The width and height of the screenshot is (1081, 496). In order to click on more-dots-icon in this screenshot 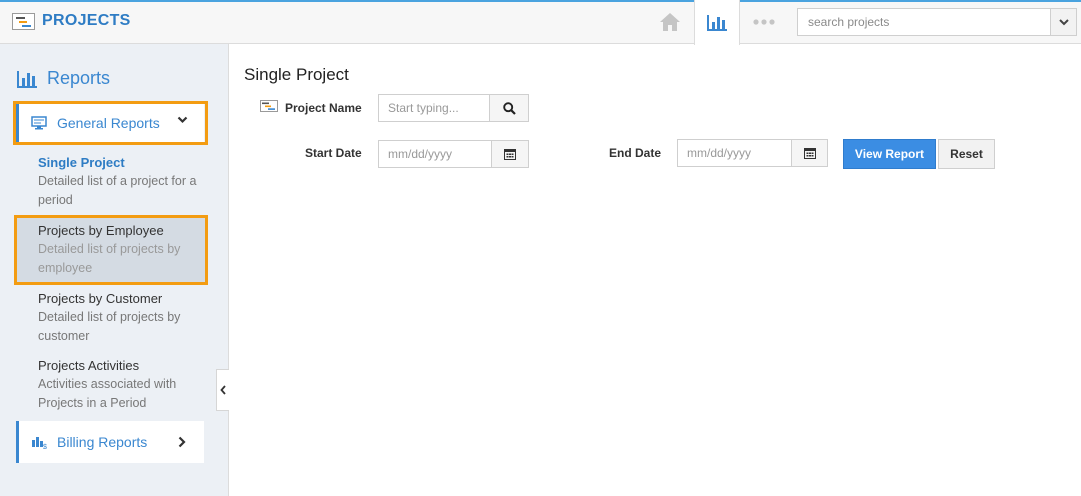, I will do `click(764, 22)`.